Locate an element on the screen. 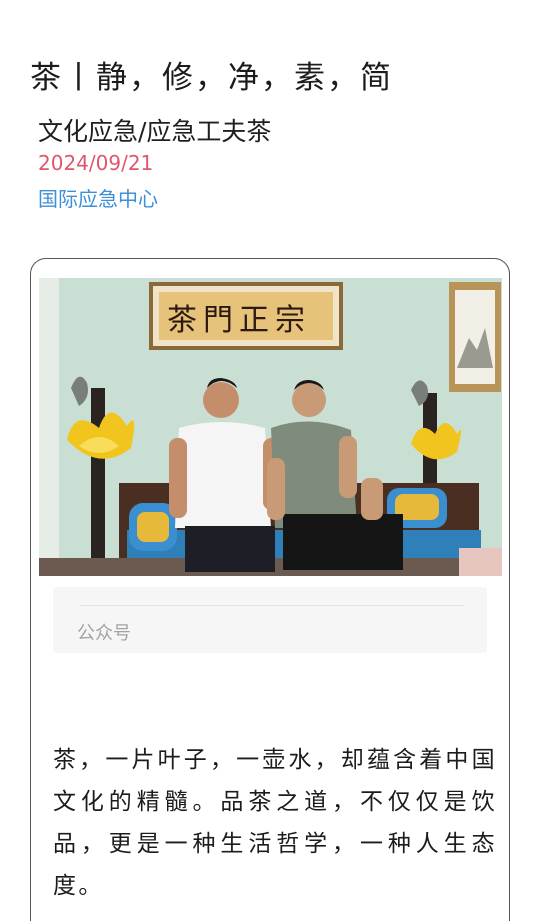 The width and height of the screenshot is (540, 921). divider is located at coordinates (272, 605).